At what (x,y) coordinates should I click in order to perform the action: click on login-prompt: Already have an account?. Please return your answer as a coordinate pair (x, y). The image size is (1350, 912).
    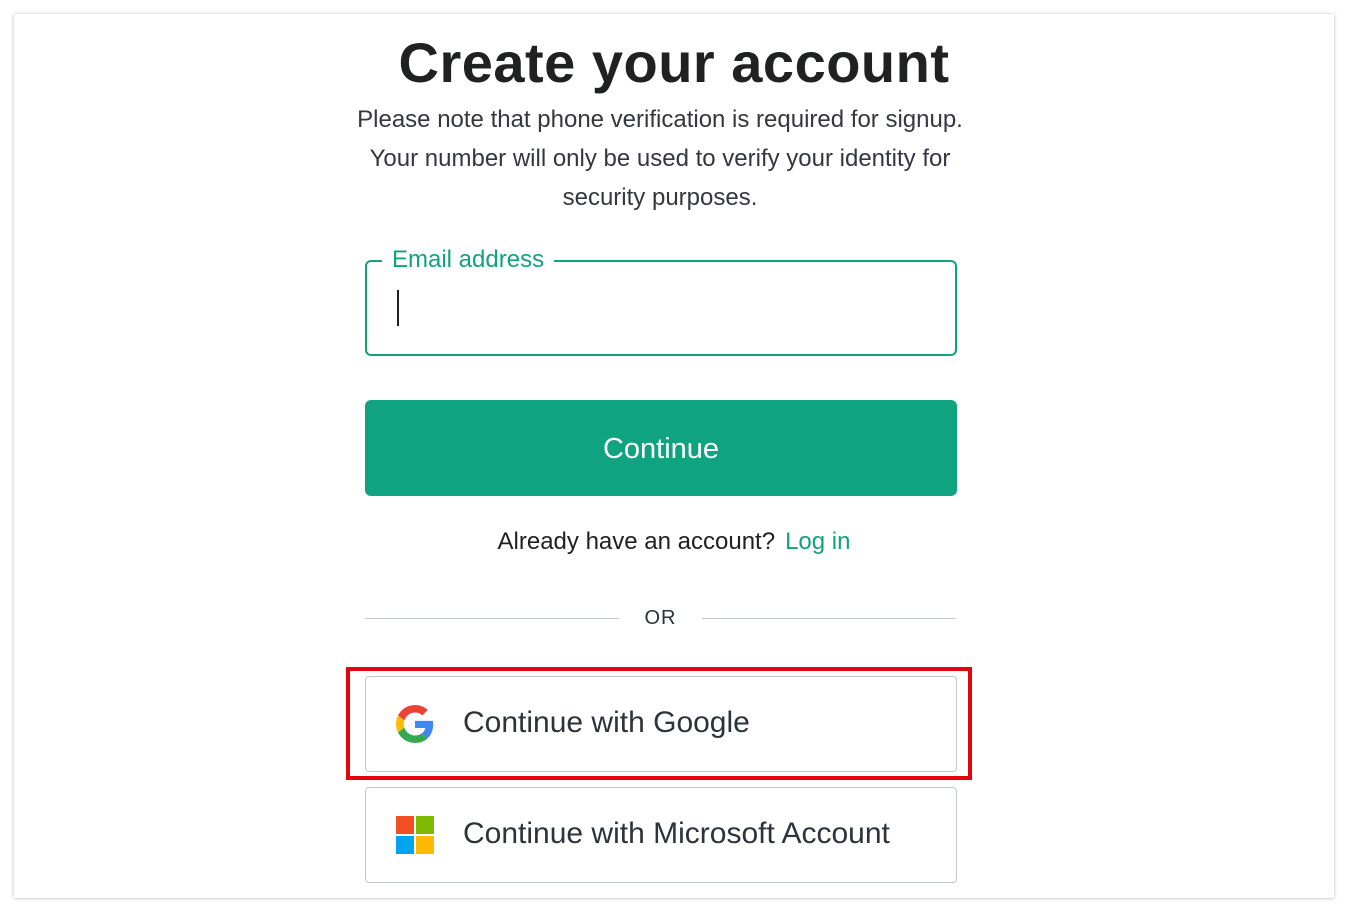
    Looking at the image, I should click on (636, 541).